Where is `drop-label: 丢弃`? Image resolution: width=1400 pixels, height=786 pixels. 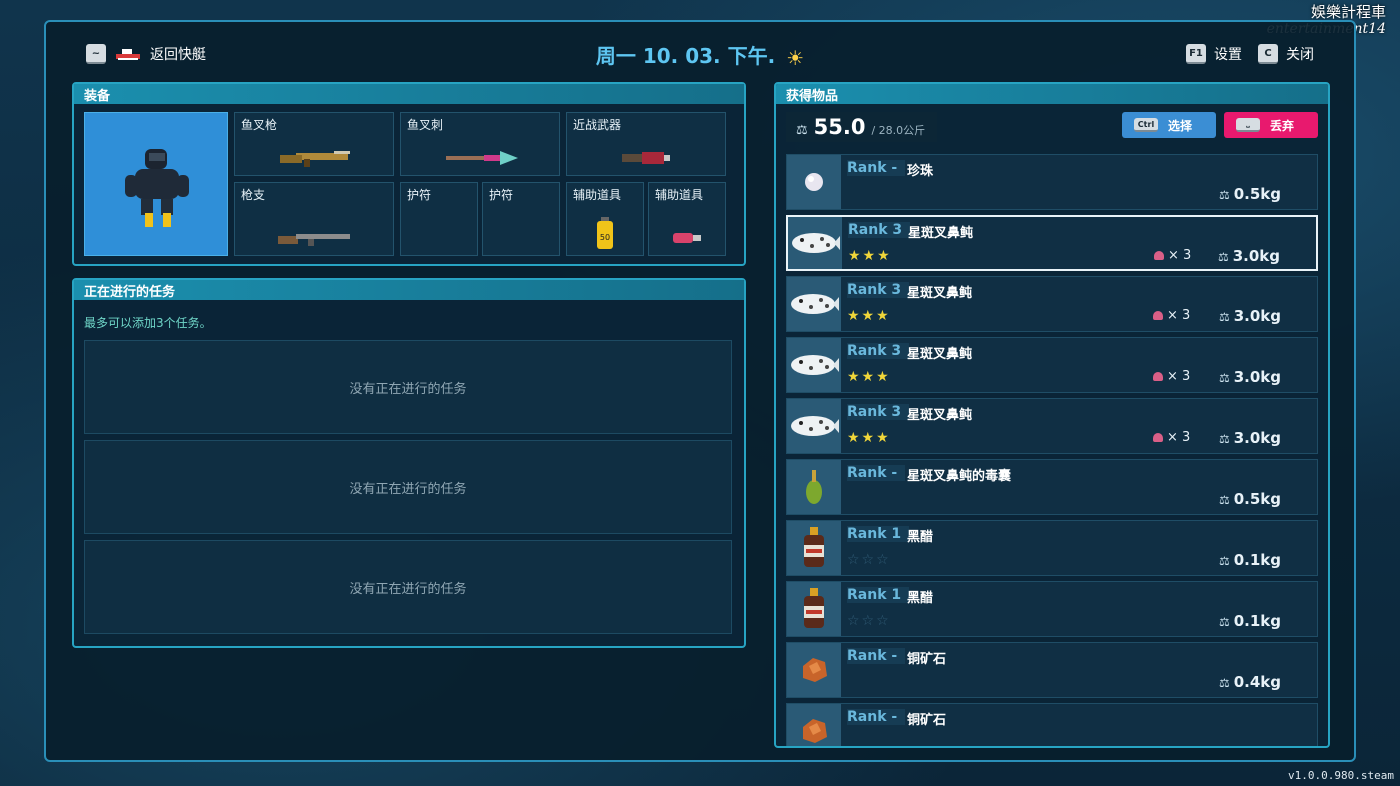
drop-label: 丢弃 is located at coordinates (1282, 125).